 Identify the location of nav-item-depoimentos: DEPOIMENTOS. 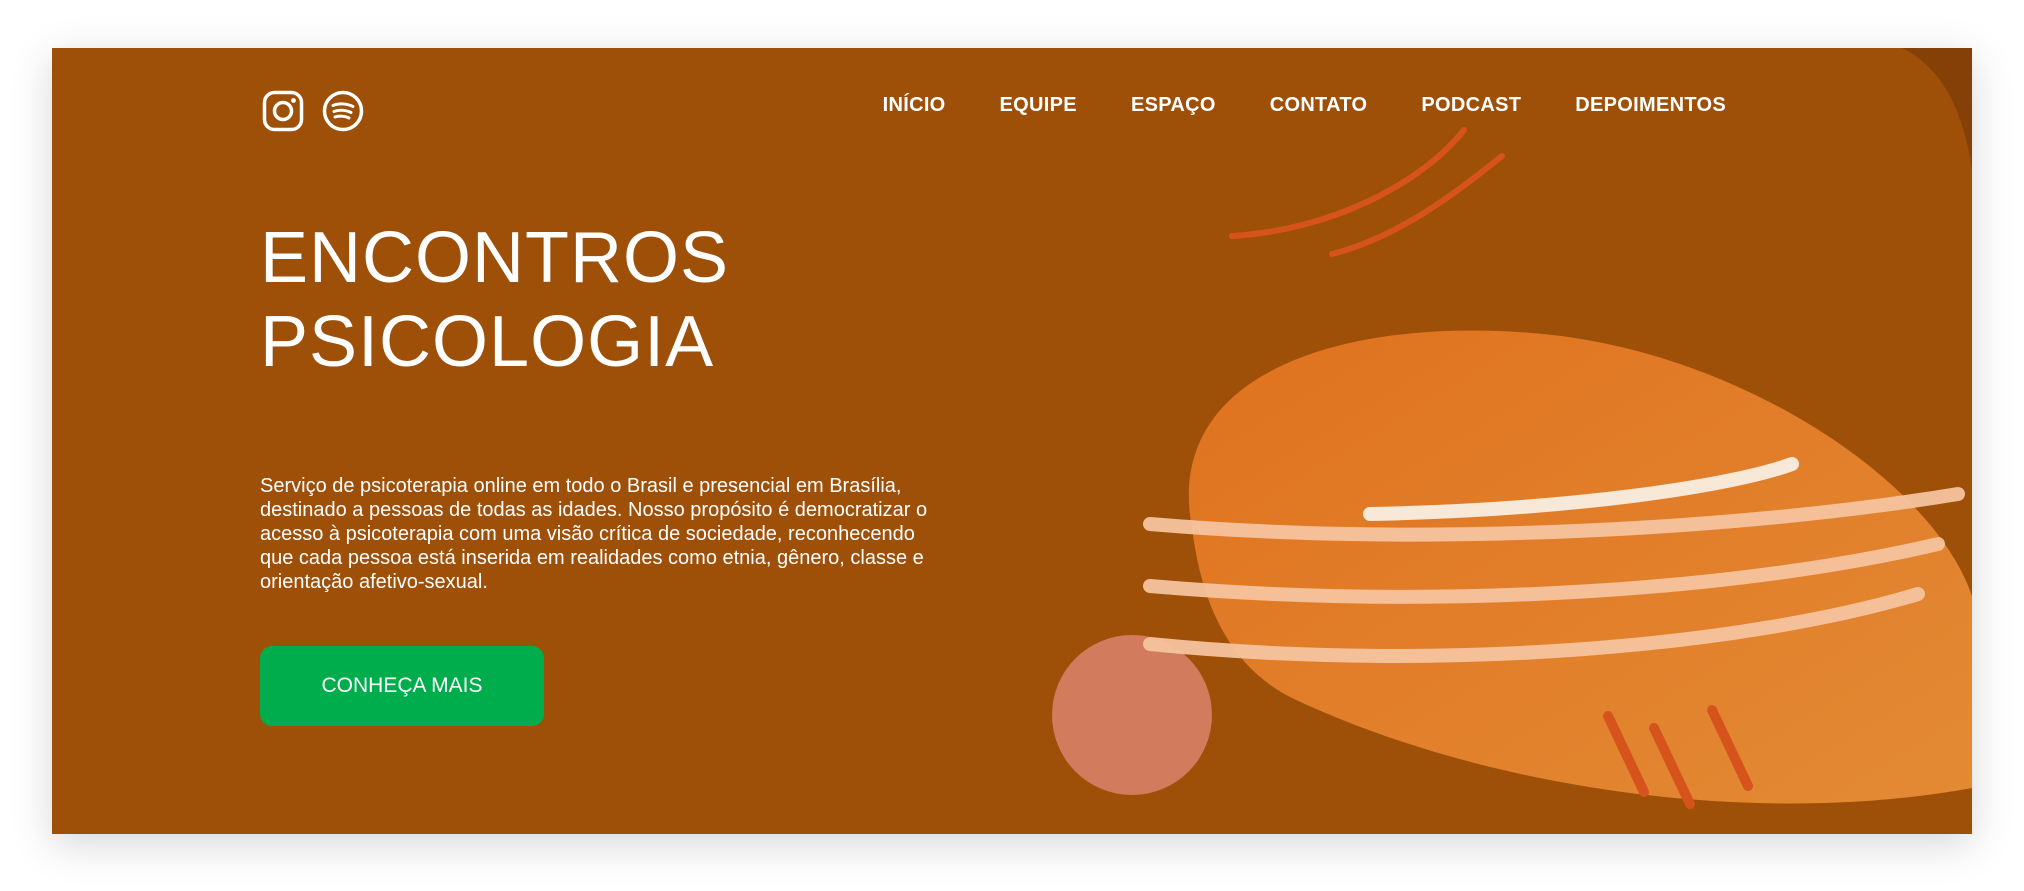
(1650, 105).